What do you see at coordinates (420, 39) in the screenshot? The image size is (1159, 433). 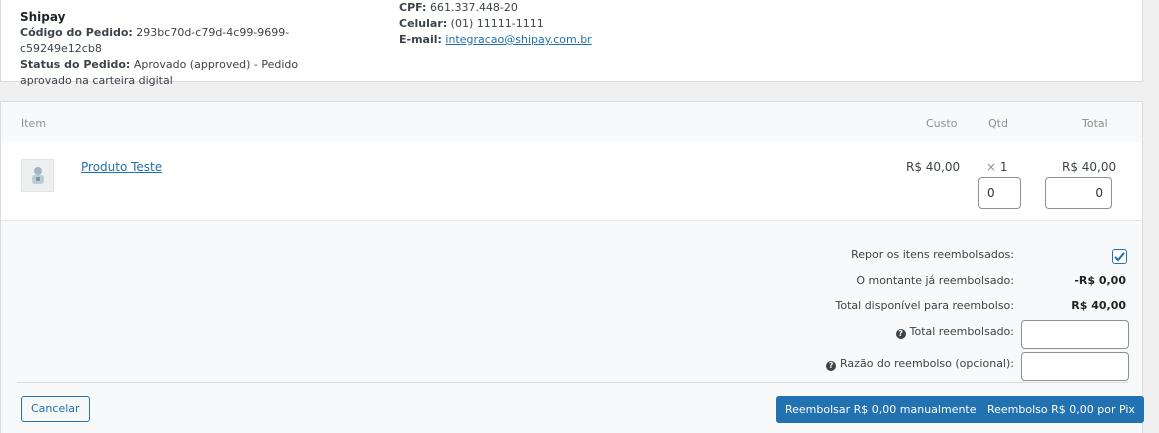 I see `email-label: E-mail:` at bounding box center [420, 39].